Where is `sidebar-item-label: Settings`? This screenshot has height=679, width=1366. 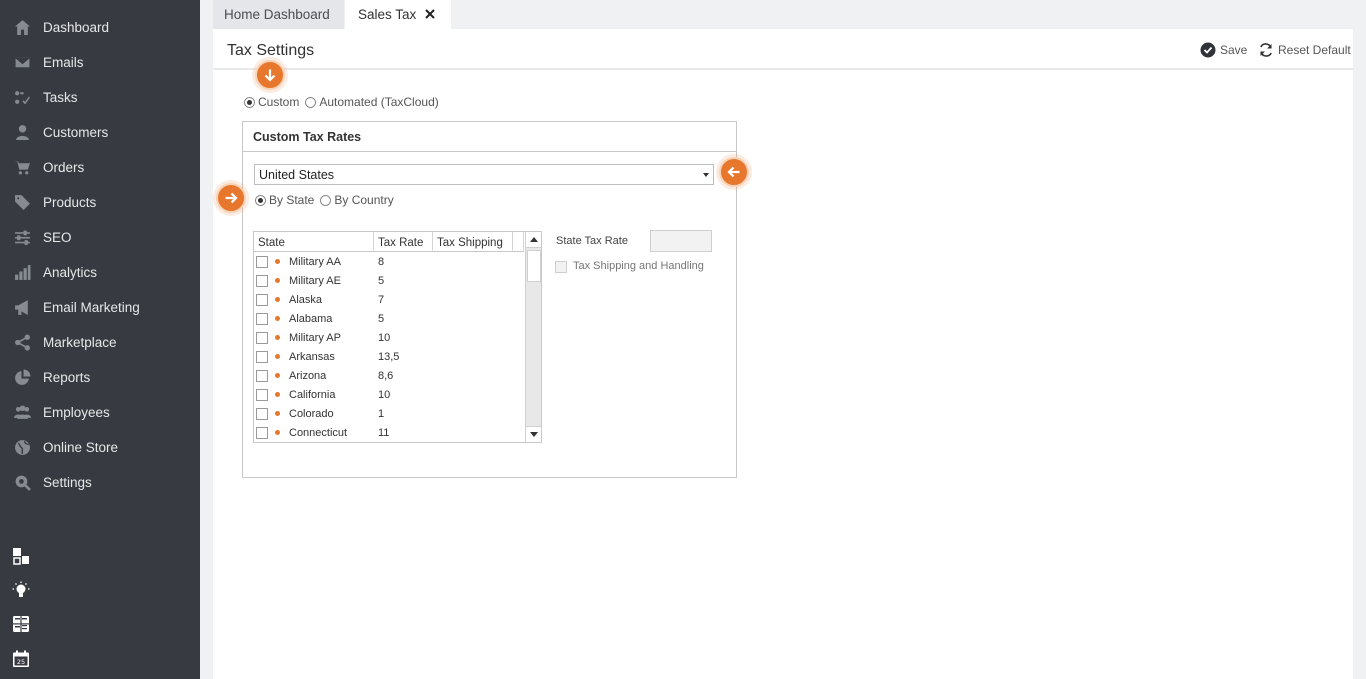 sidebar-item-label: Settings is located at coordinates (67, 482).